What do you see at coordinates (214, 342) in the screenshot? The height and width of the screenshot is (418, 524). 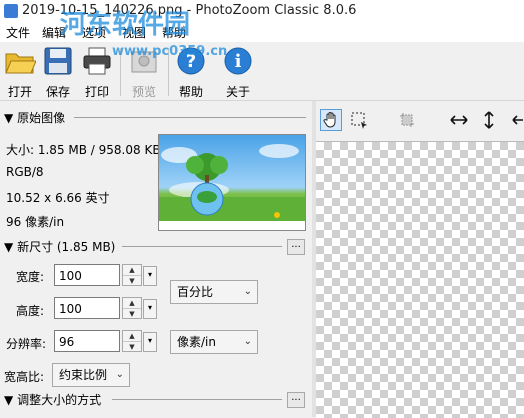 I see `resolution-unit-select: 像素/in ⌄` at bounding box center [214, 342].